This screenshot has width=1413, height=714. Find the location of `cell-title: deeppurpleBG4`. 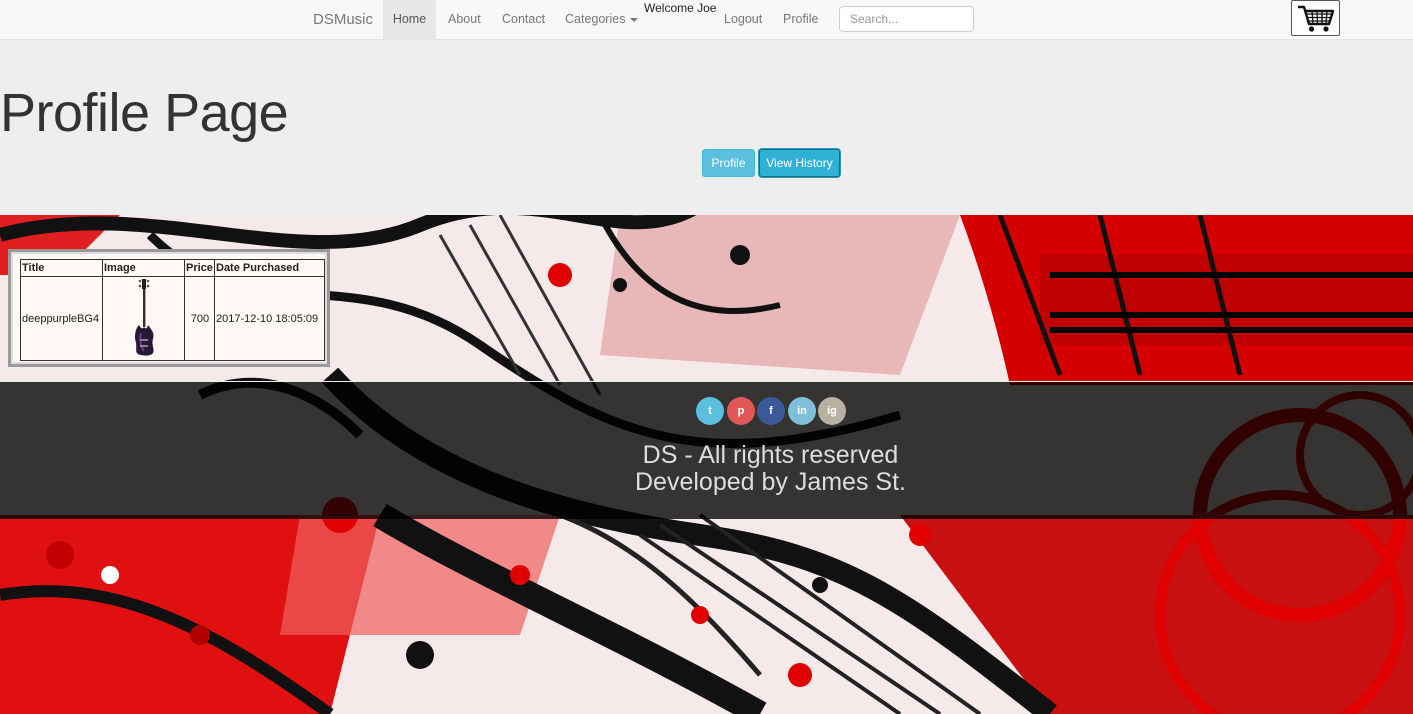

cell-title: deeppurpleBG4 is located at coordinates (61, 318).